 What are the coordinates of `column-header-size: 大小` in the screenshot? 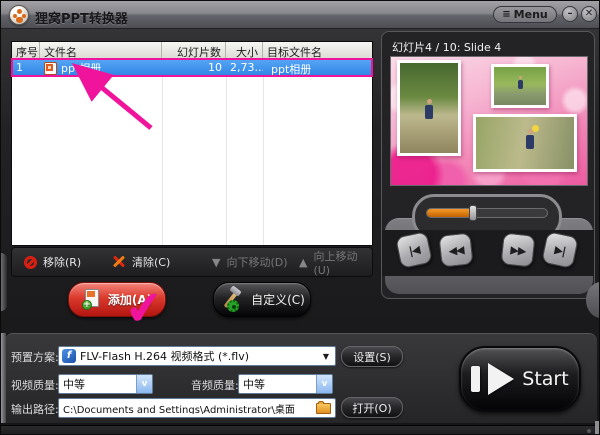 It's located at (244, 50).